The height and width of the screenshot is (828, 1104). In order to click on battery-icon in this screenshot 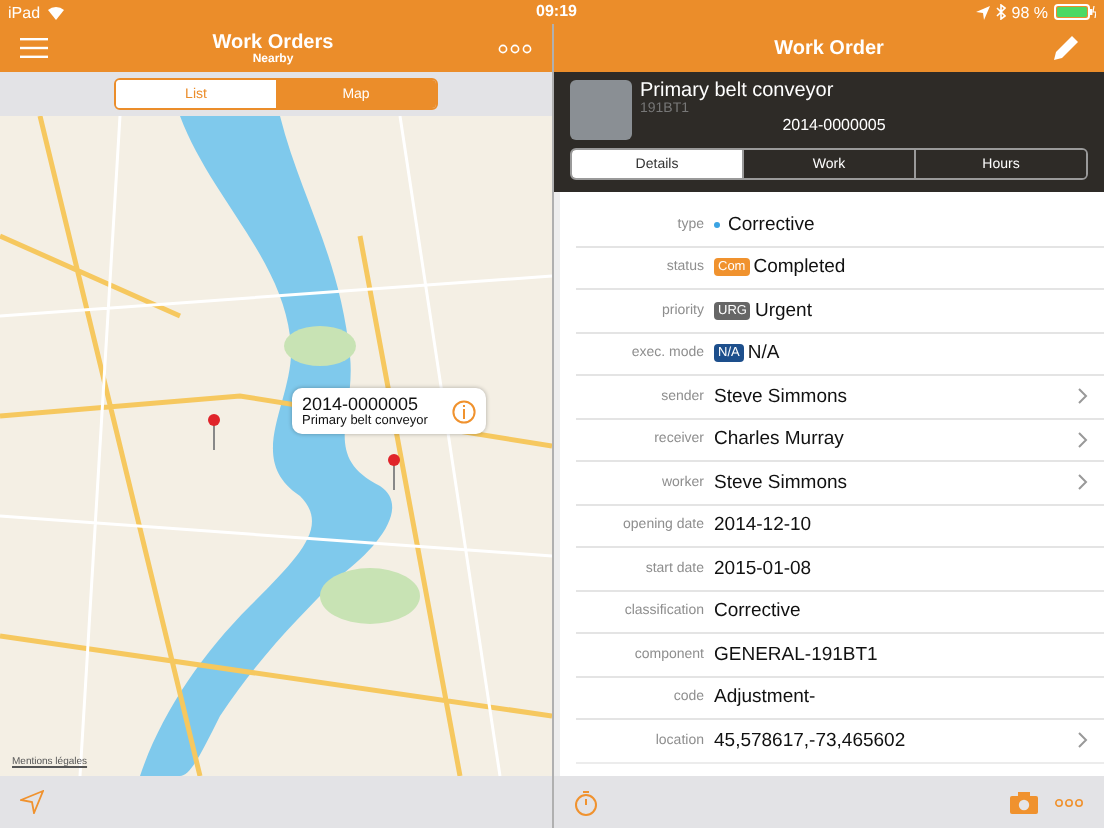, I will do `click(1075, 12)`.